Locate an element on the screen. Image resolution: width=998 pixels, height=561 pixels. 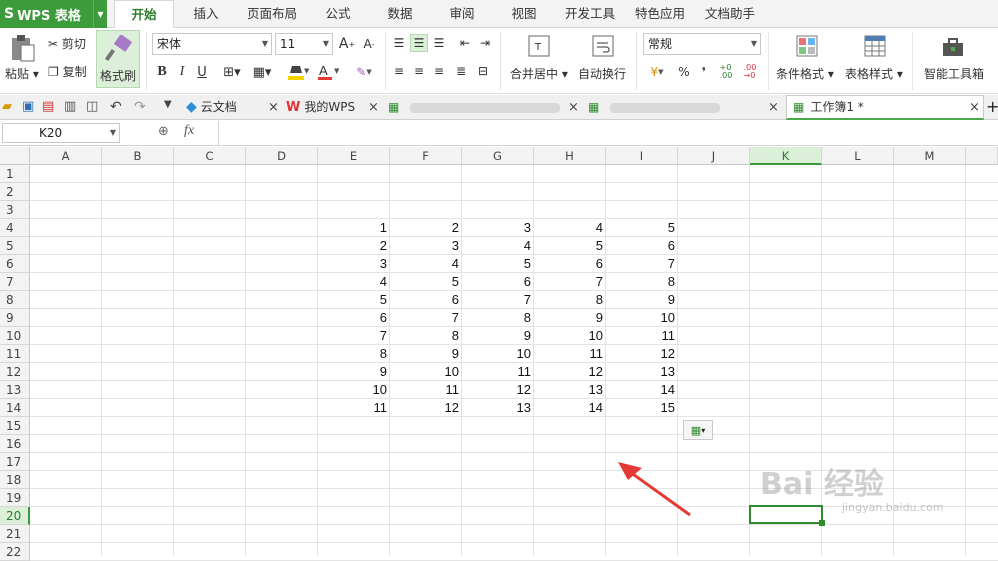
column-header-partial is located at coordinates (982, 156).